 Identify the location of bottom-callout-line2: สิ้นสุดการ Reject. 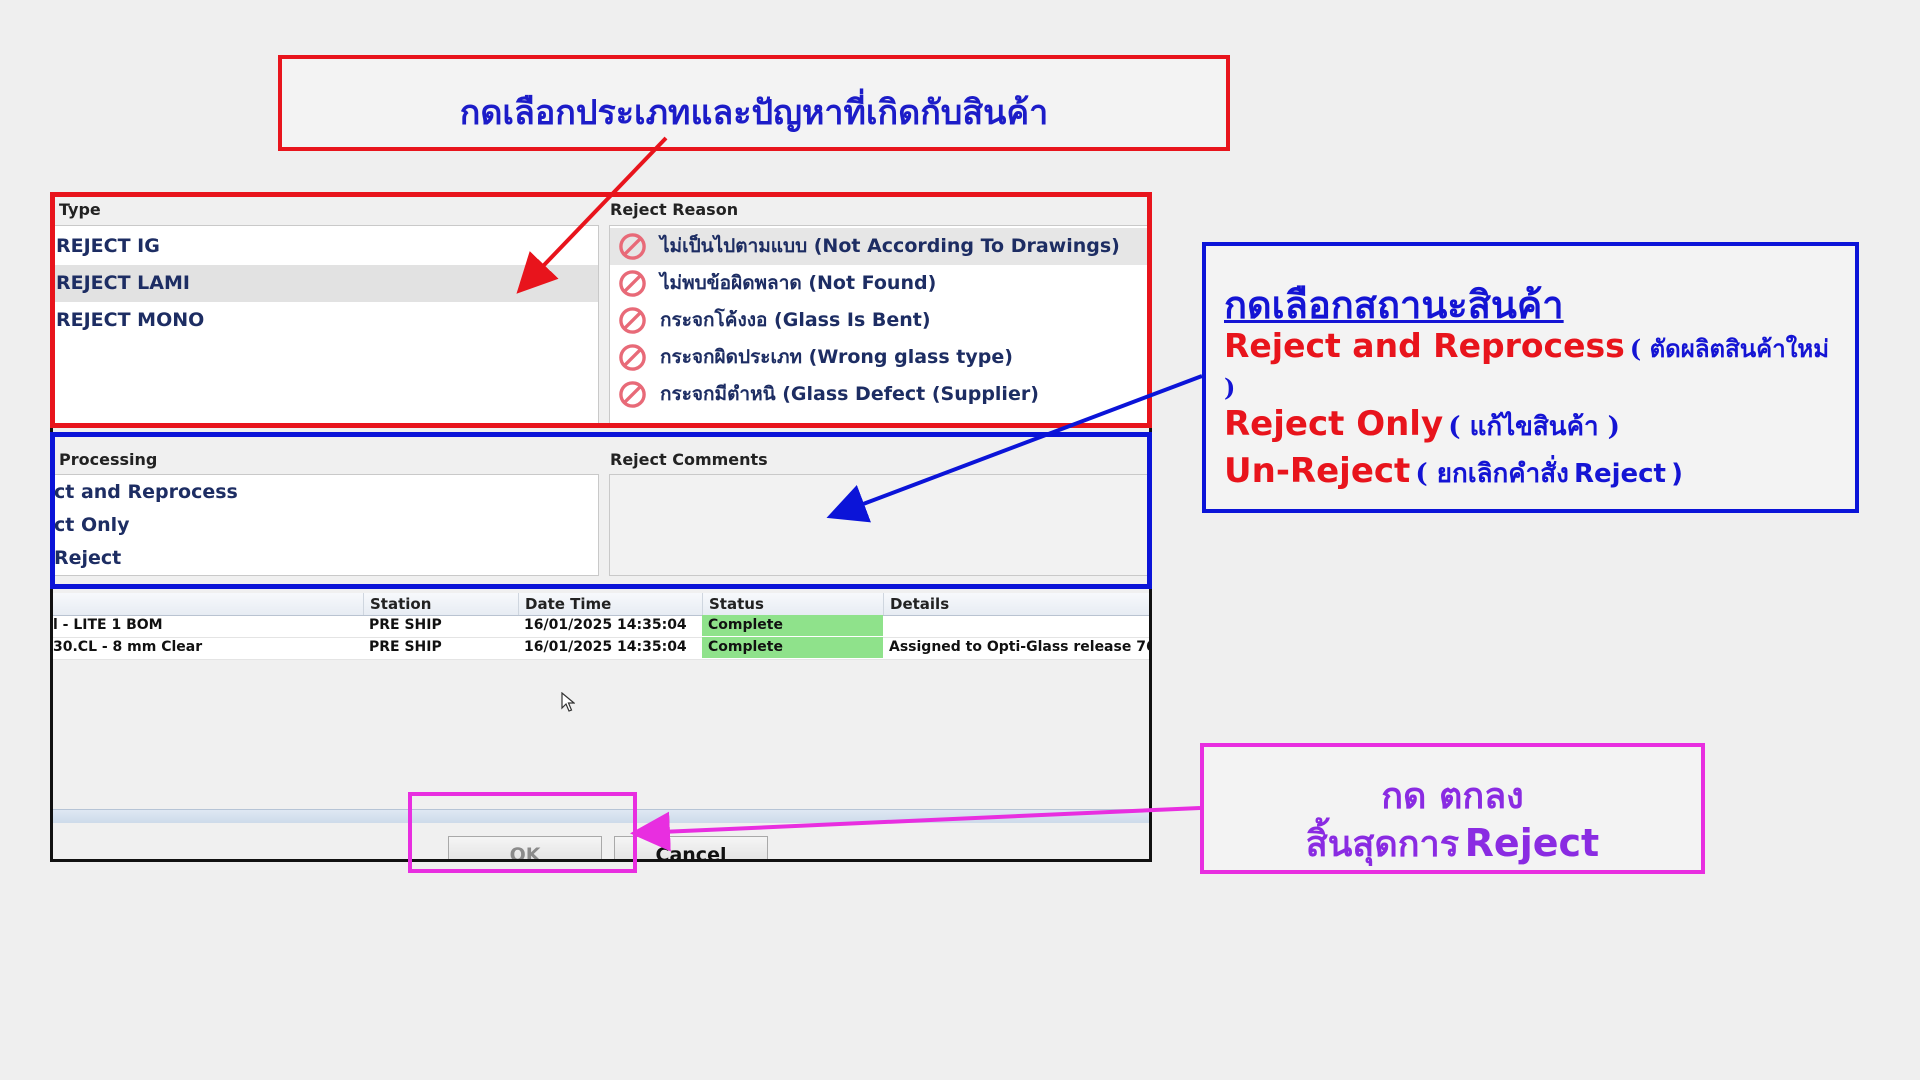
(1452, 843).